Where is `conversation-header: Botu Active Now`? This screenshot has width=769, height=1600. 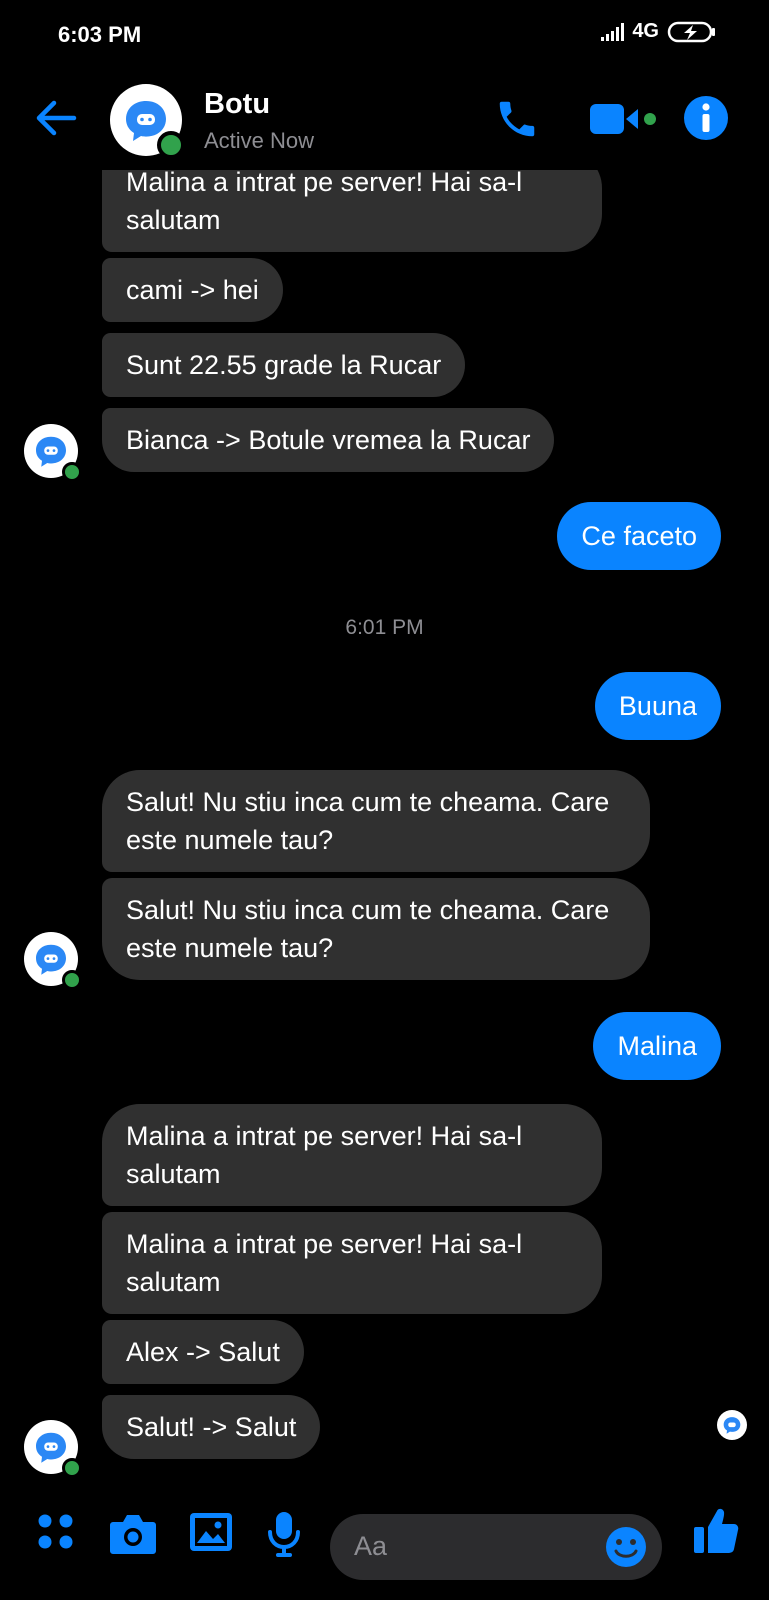 conversation-header: Botu Active Now is located at coordinates (384, 120).